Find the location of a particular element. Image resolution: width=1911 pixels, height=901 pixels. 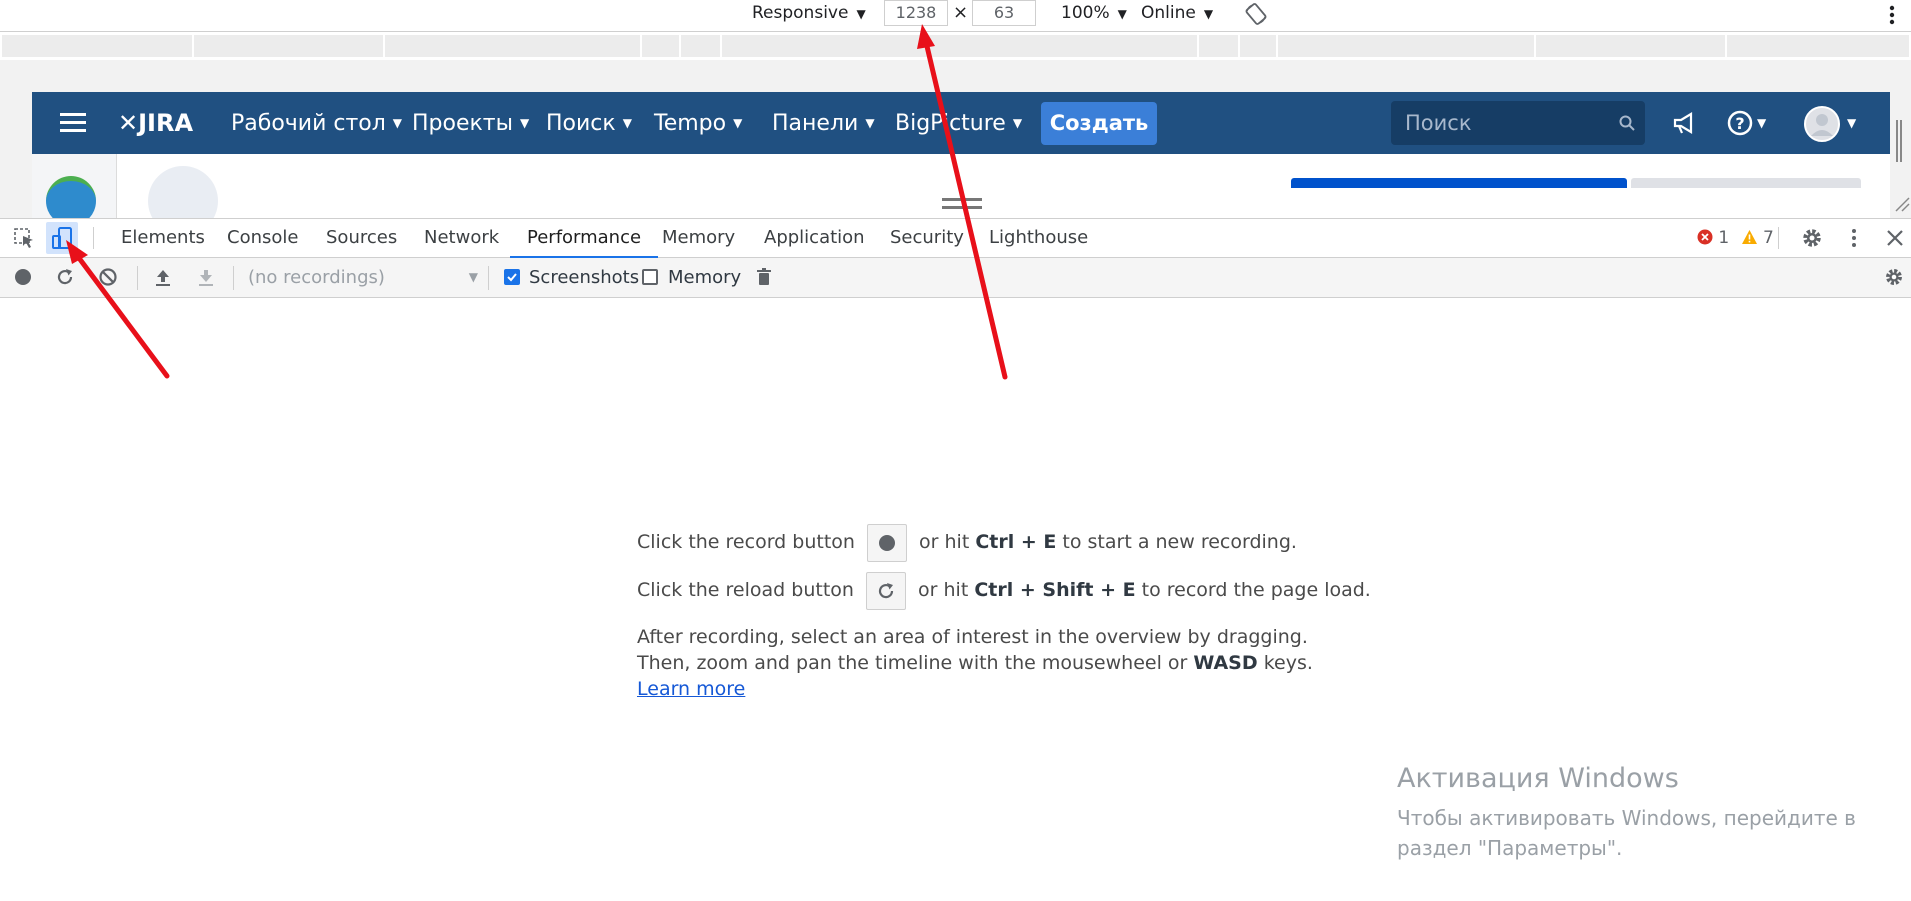

user-avatar is located at coordinates (183, 192).